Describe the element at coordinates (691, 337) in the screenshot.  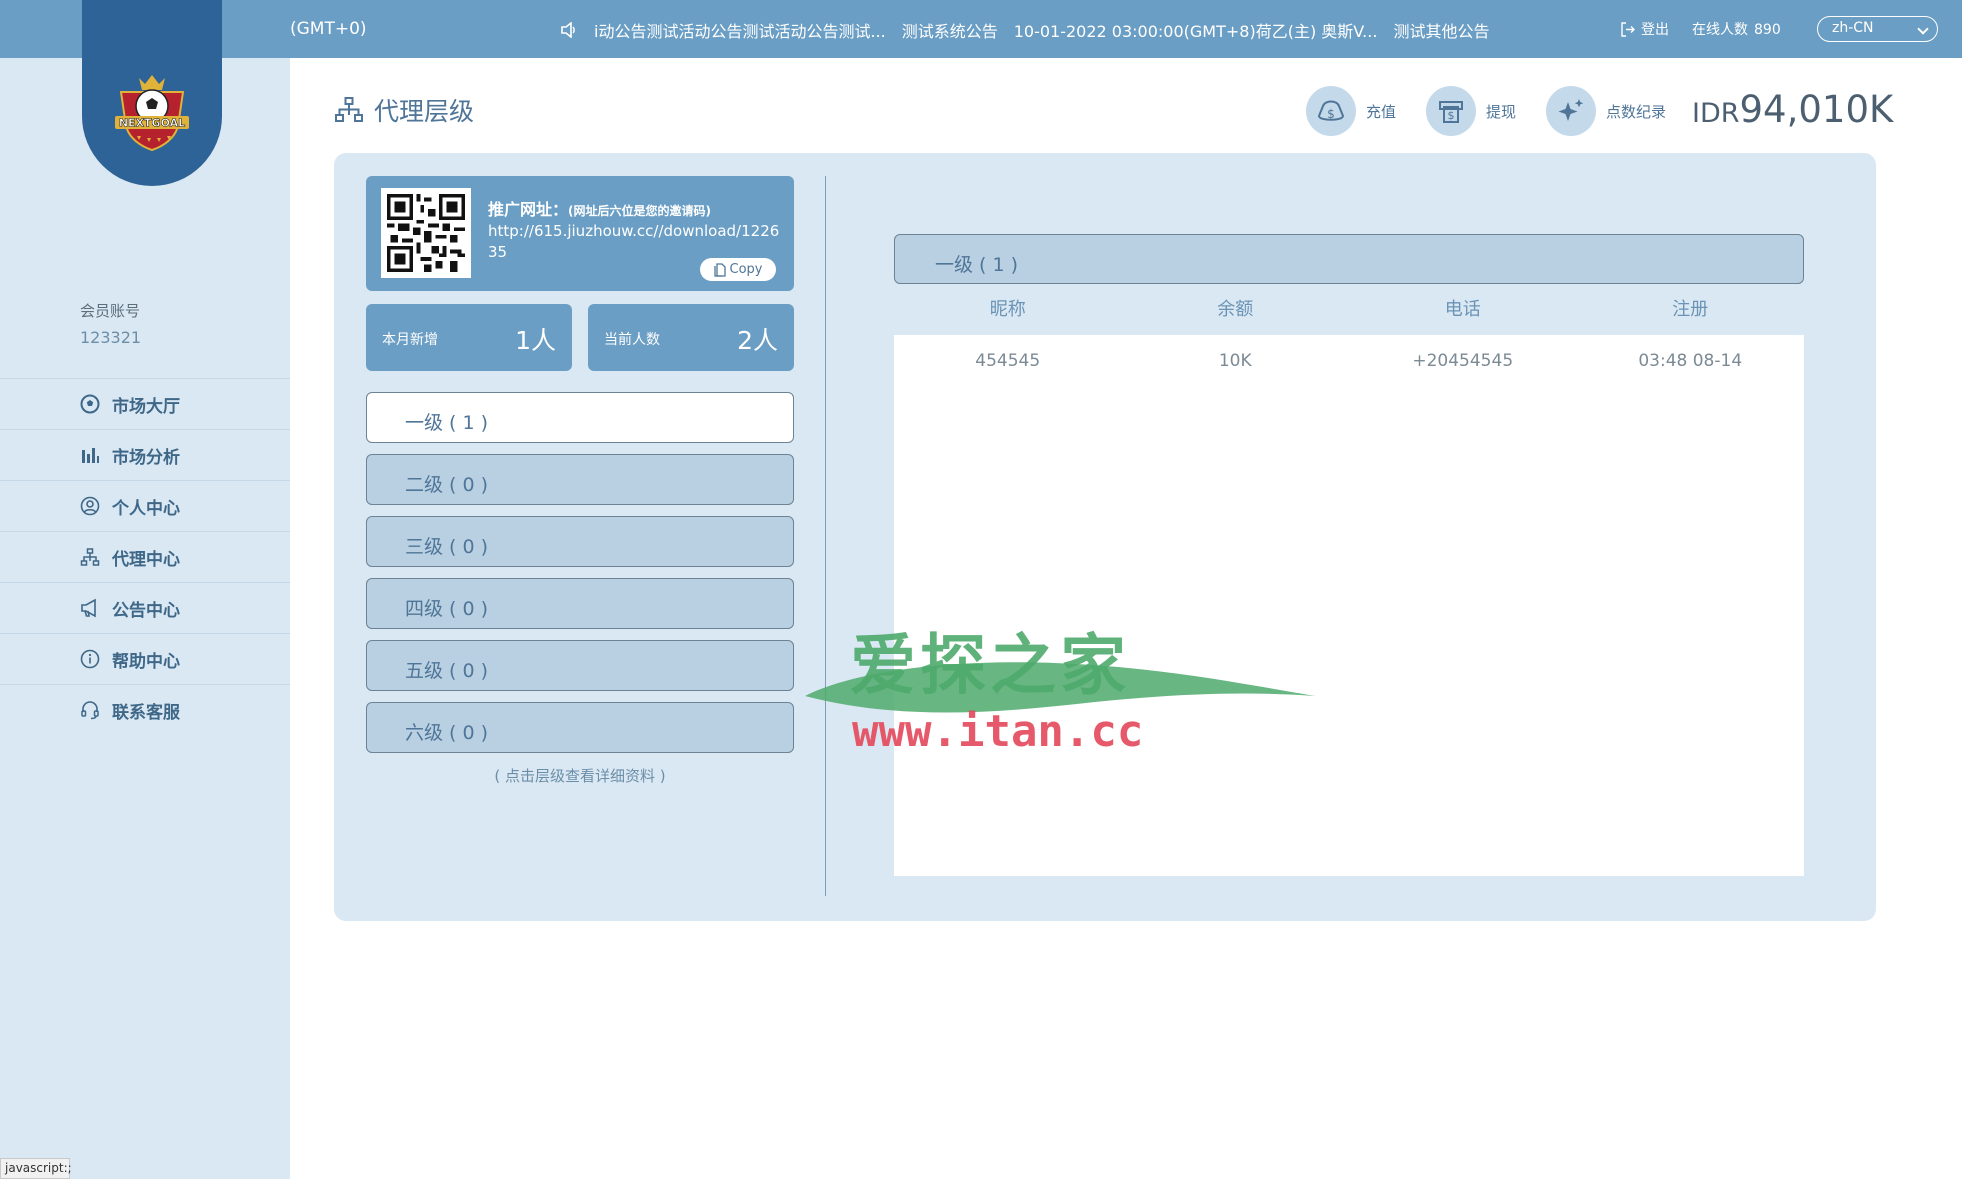
I see `stat-current-count: 当前人数 2人` at that location.